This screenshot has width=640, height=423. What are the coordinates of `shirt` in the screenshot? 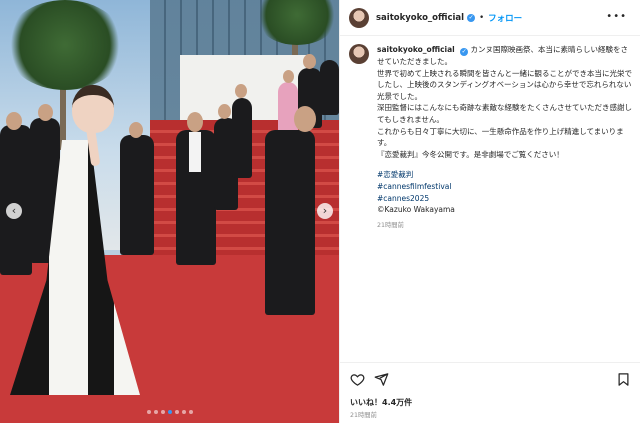 It's located at (195, 152).